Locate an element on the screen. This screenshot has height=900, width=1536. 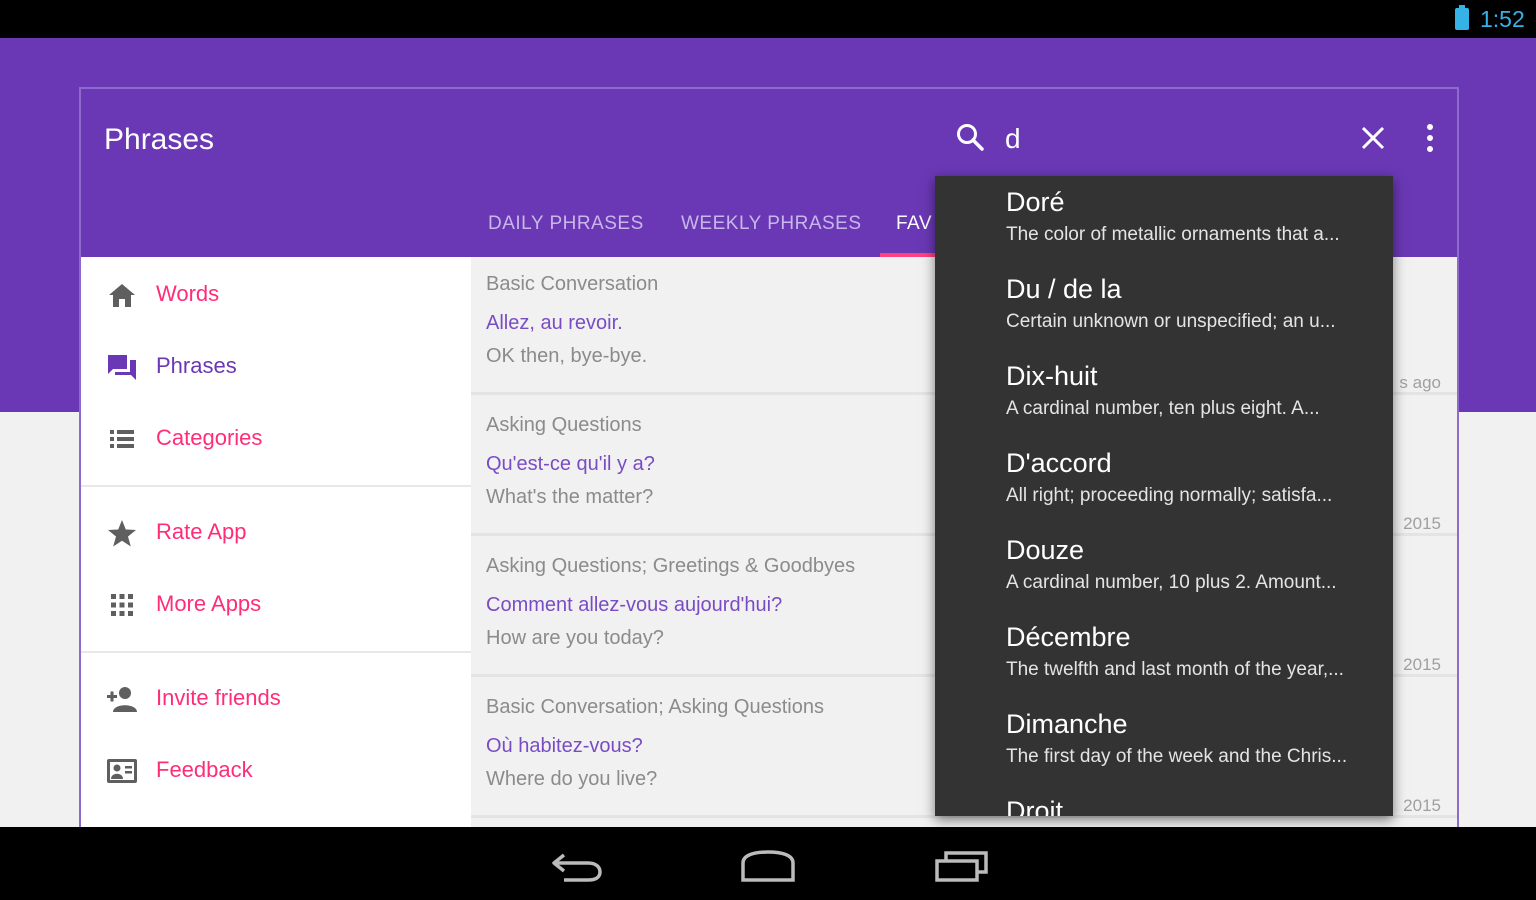
nav-item-categories: Categories is located at coordinates (276, 439).